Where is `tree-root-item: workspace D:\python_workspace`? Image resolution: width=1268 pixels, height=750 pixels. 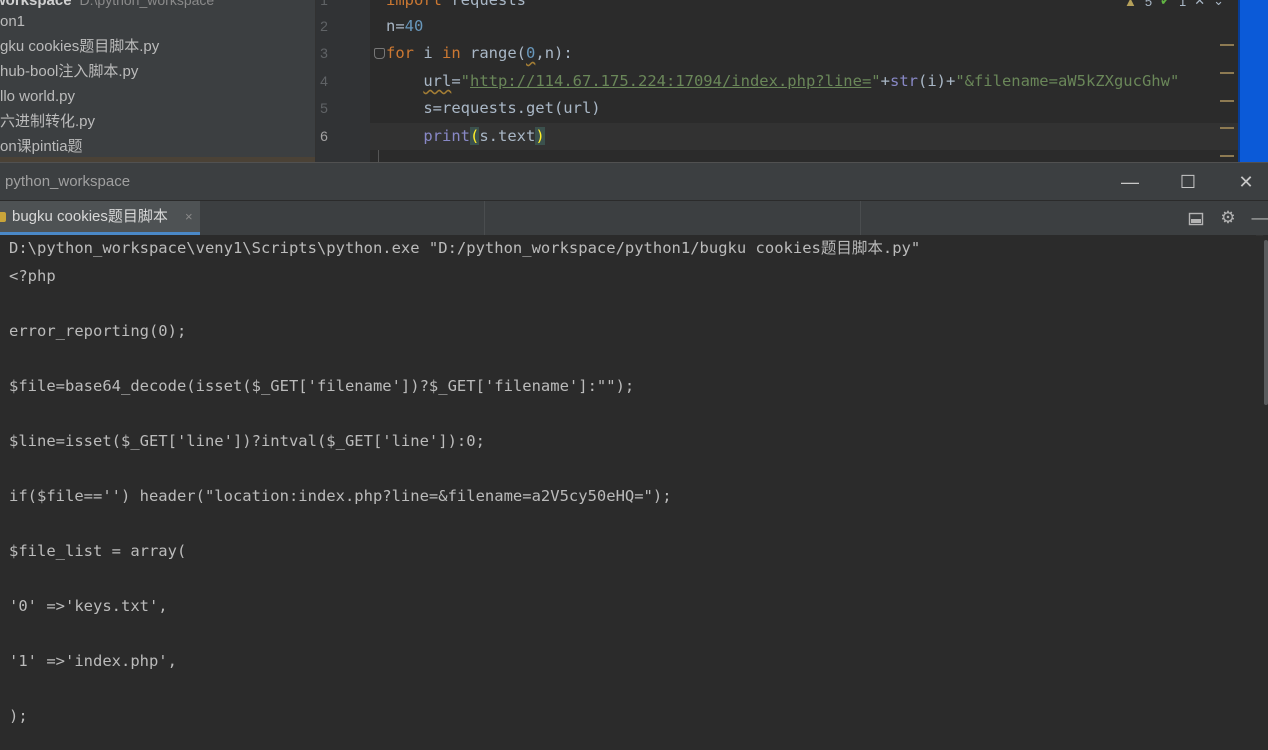
tree-root-item: workspace D:\python_workspace is located at coordinates (107, 6).